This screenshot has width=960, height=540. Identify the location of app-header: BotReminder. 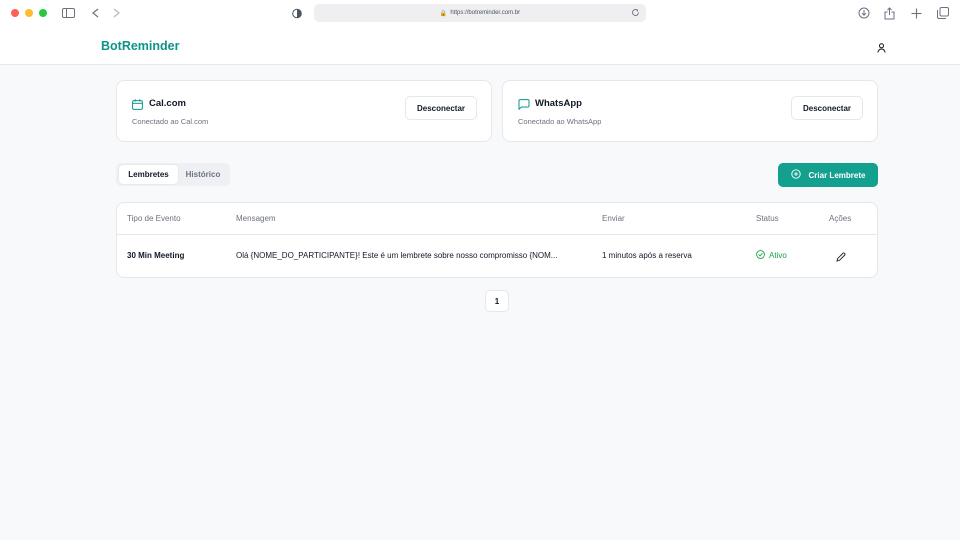
(480, 45).